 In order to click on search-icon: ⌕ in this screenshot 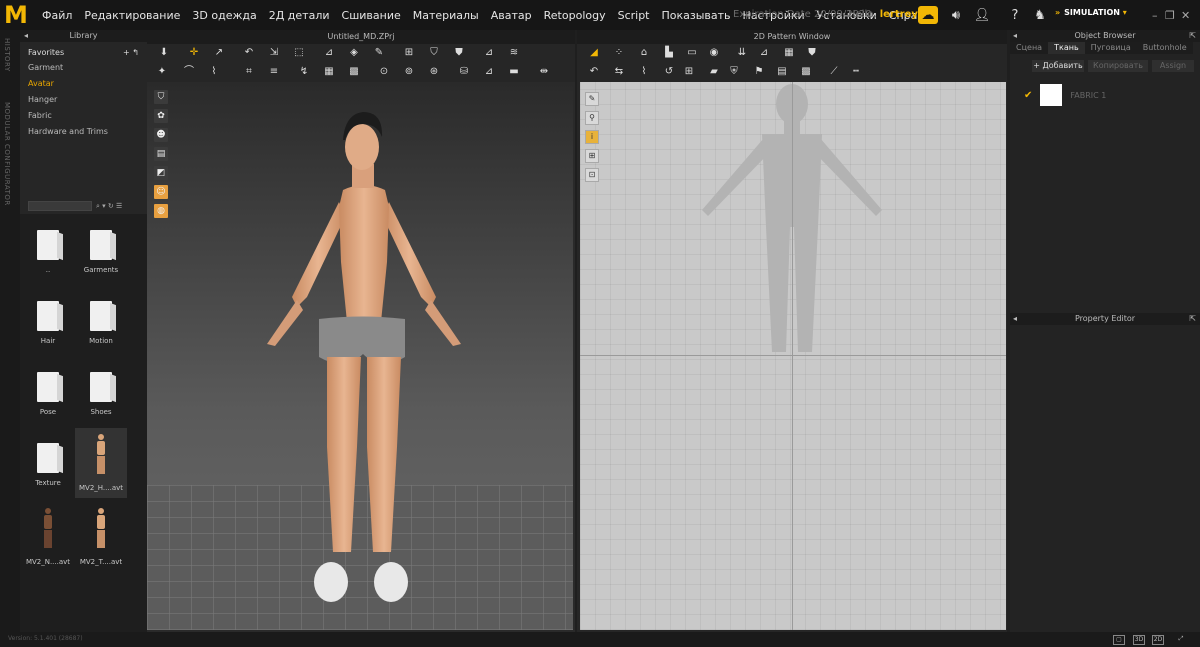, I will do `click(98, 206)`.